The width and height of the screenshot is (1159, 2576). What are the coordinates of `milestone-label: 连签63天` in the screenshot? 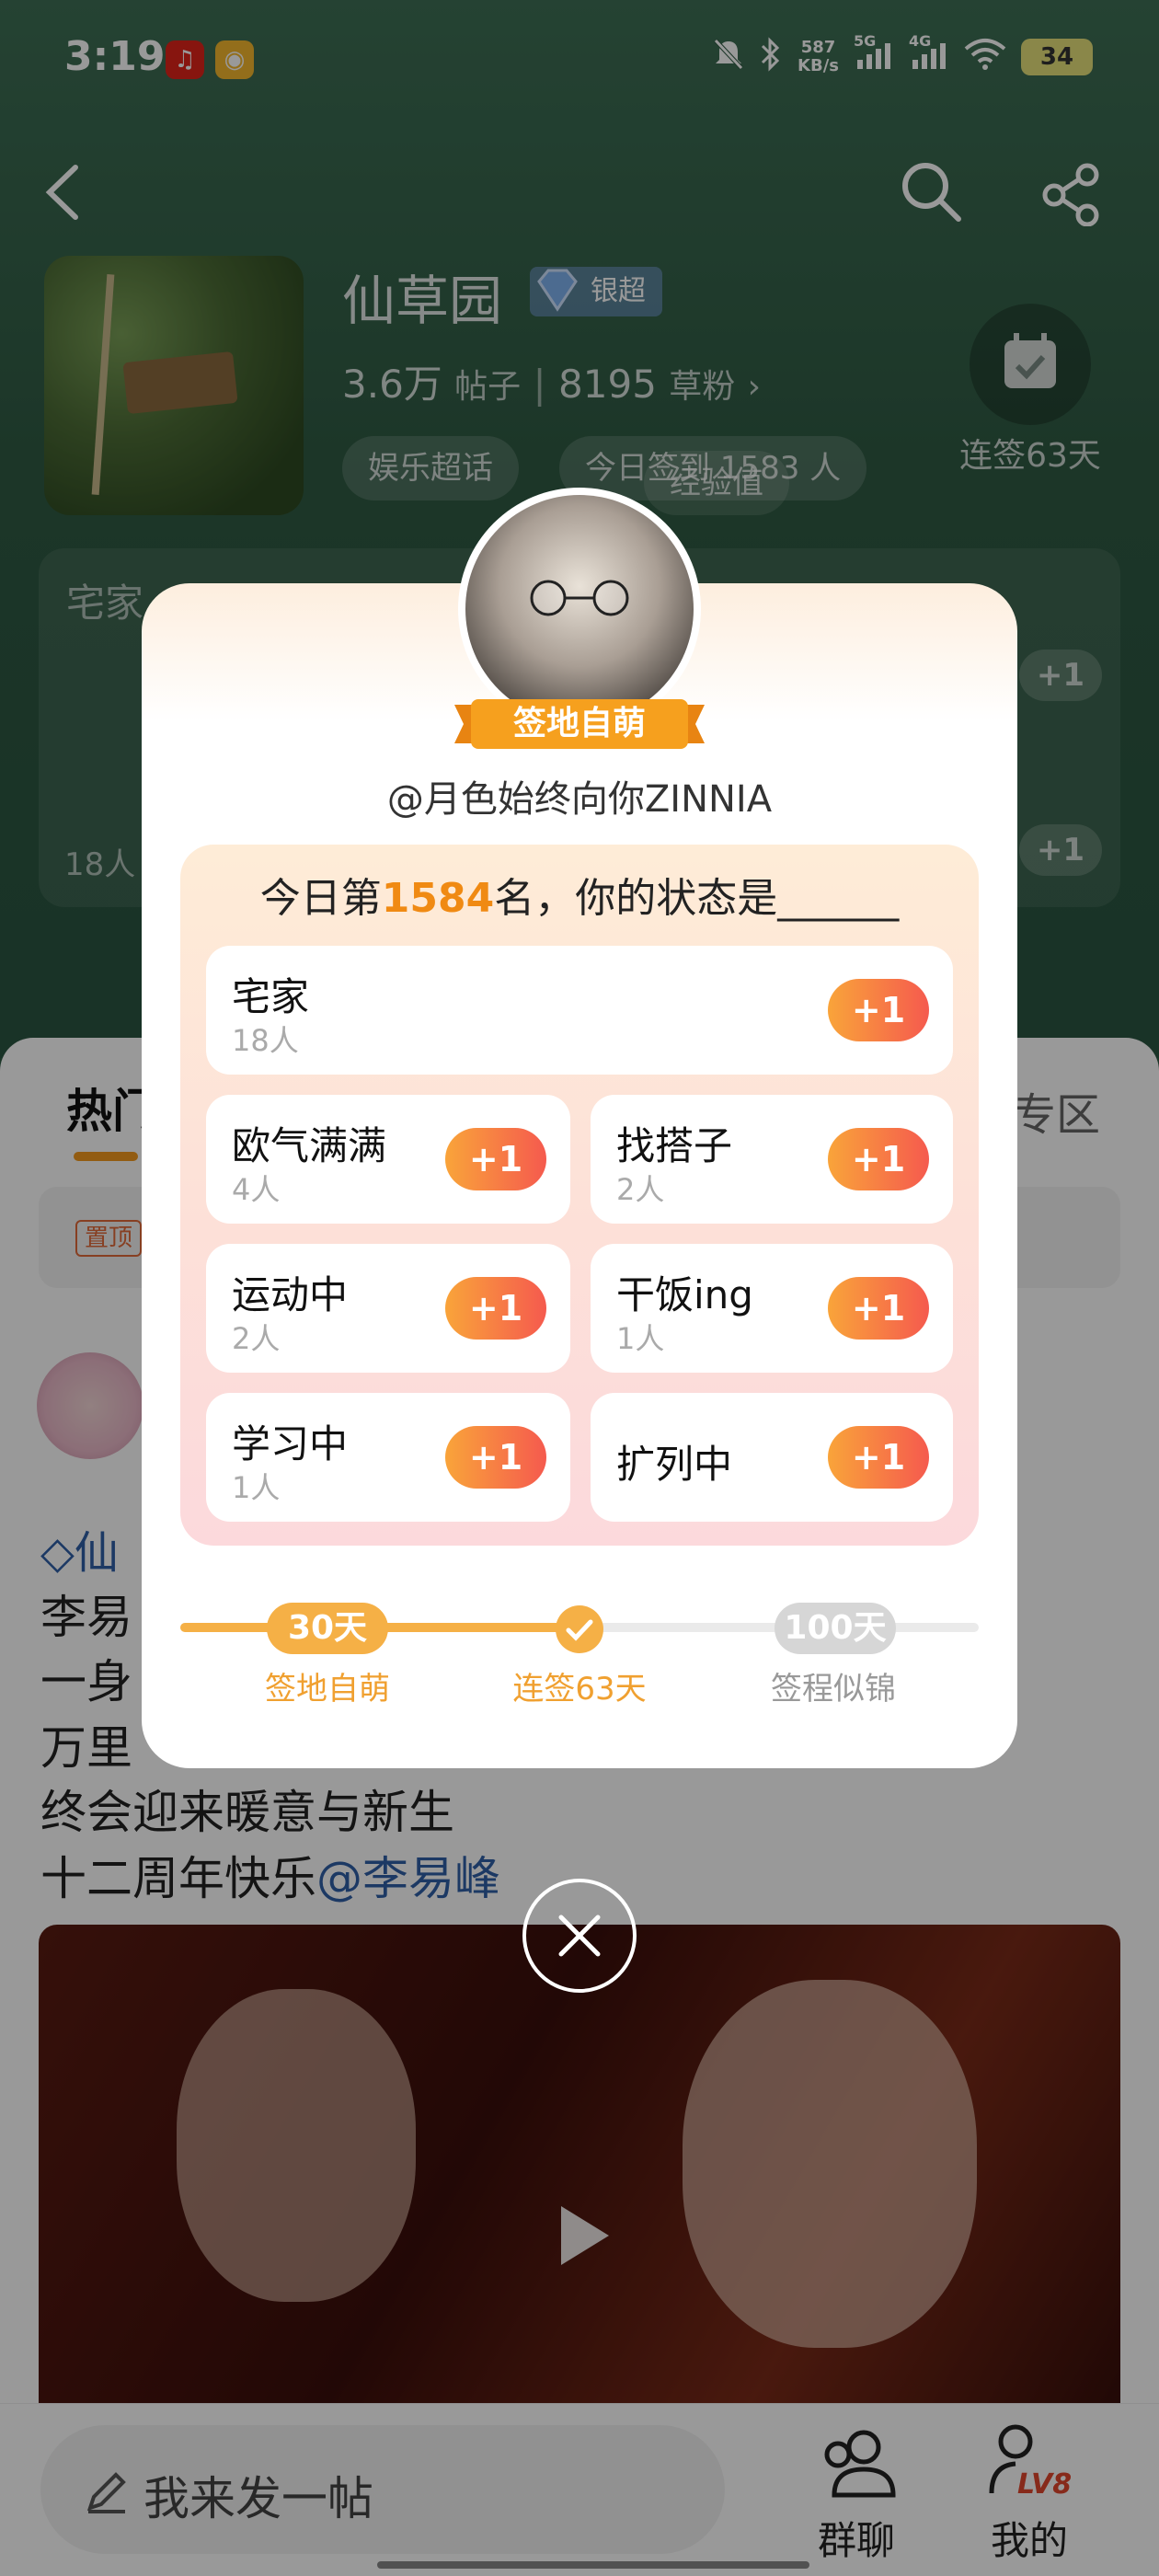 It's located at (579, 1689).